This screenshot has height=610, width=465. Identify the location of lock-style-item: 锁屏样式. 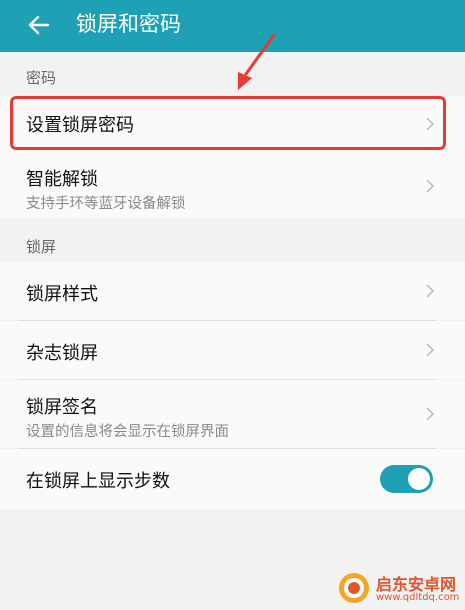
(232, 291).